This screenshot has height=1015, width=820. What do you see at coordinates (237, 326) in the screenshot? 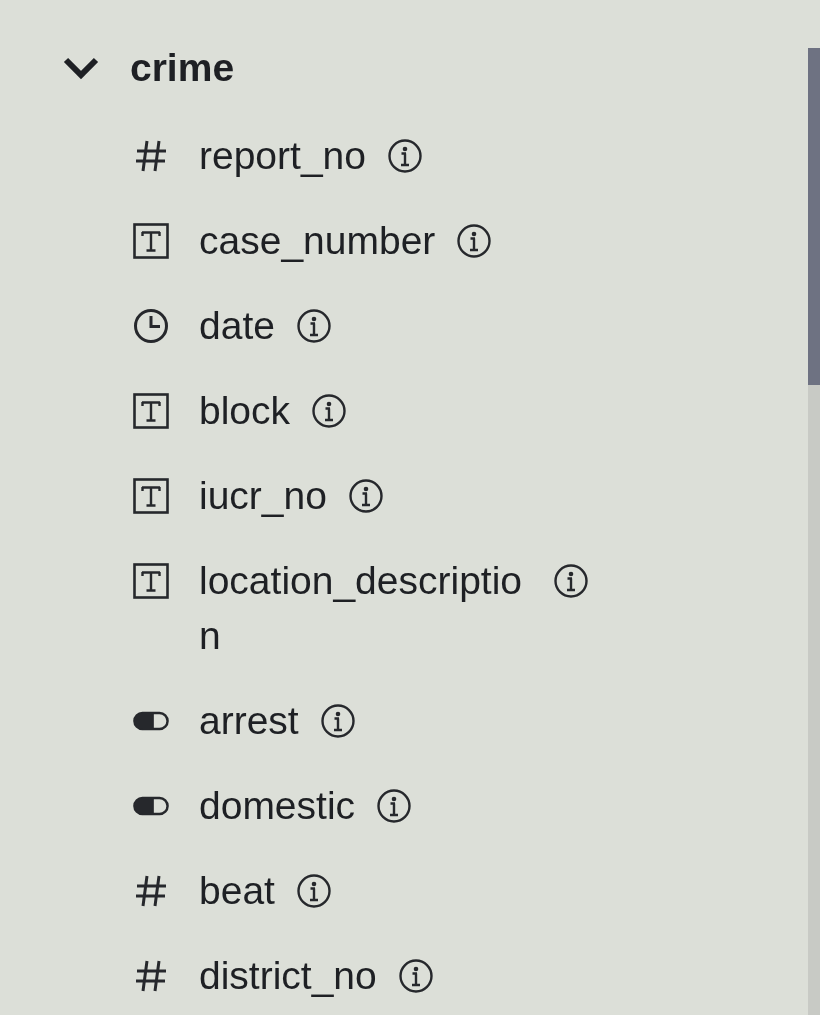
I see `field-name: date` at bounding box center [237, 326].